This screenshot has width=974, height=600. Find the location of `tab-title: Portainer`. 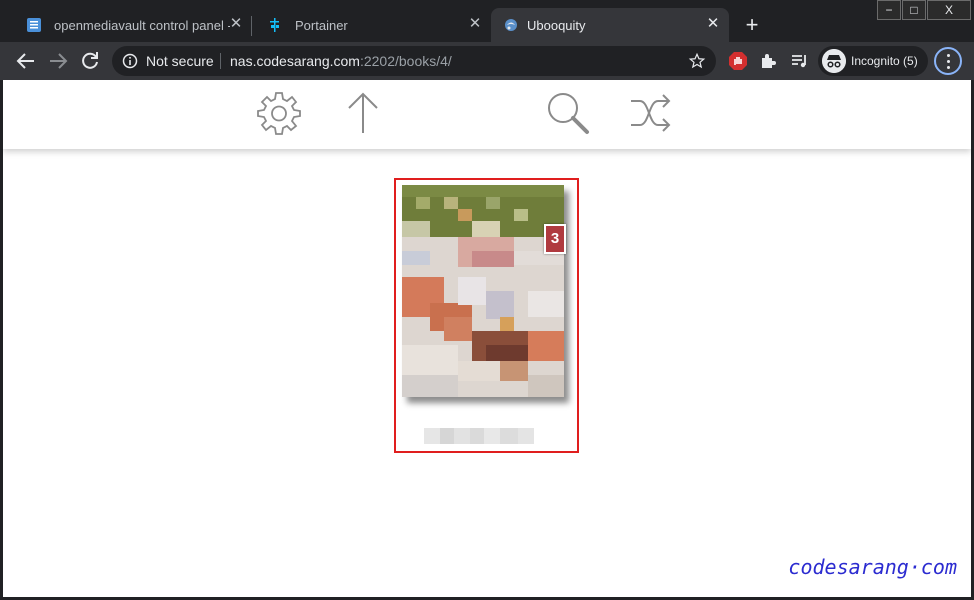

tab-title: Portainer is located at coordinates (321, 25).